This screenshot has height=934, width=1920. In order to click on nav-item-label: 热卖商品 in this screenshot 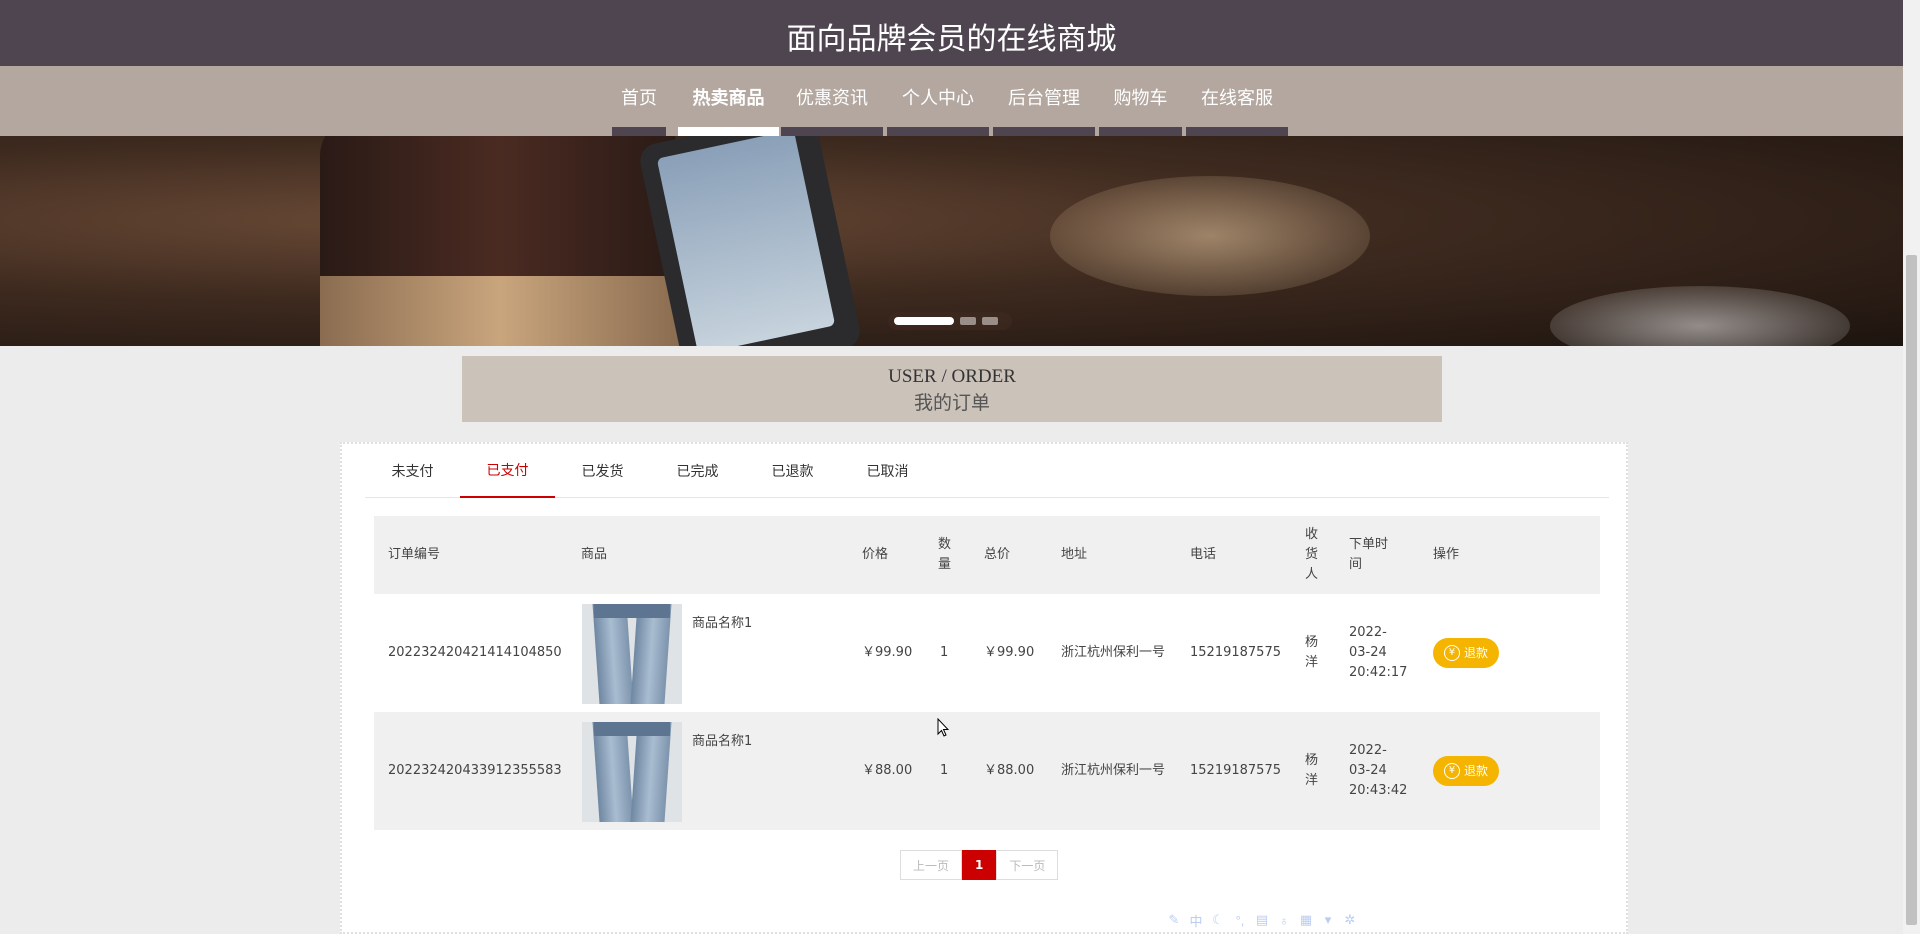, I will do `click(728, 98)`.